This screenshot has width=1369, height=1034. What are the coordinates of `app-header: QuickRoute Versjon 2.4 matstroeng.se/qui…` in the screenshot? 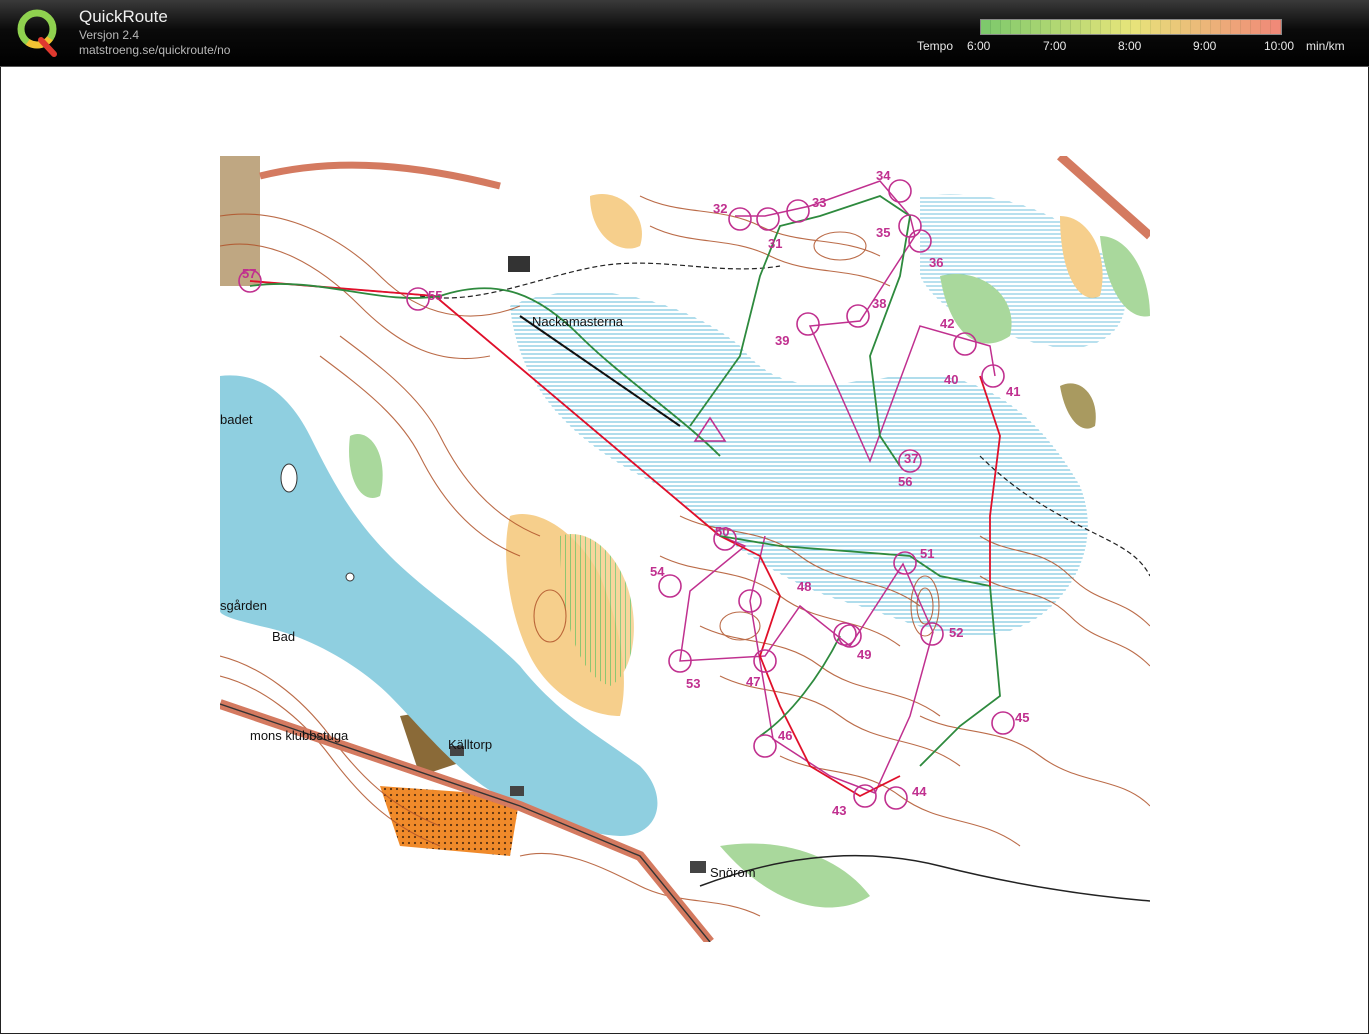 It's located at (684, 33).